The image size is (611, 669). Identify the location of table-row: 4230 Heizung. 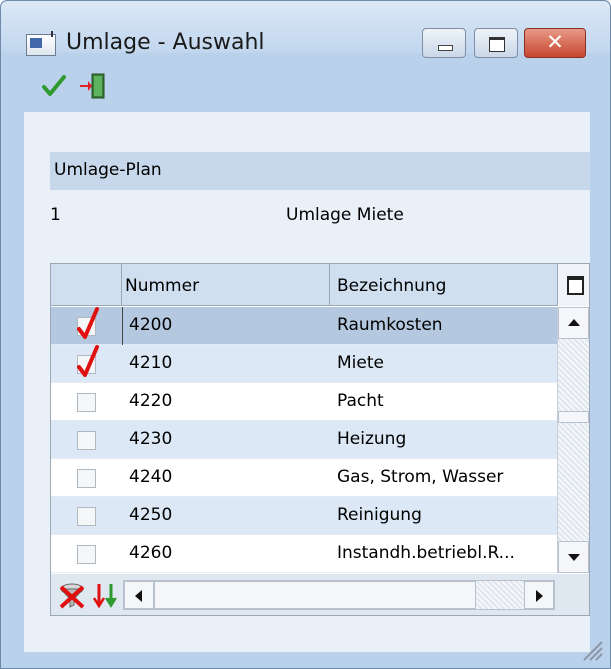
(304, 440).